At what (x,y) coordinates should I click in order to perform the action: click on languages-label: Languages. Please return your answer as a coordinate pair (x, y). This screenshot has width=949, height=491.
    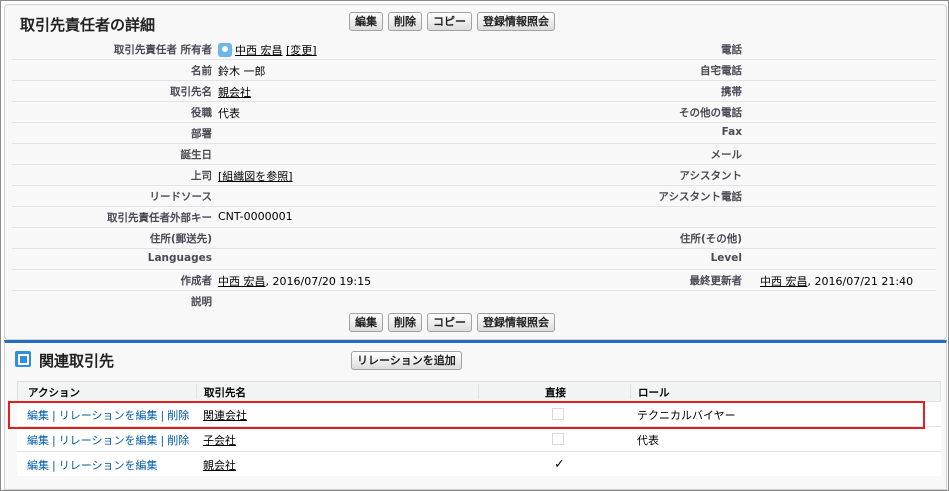
    Looking at the image, I should click on (179, 258).